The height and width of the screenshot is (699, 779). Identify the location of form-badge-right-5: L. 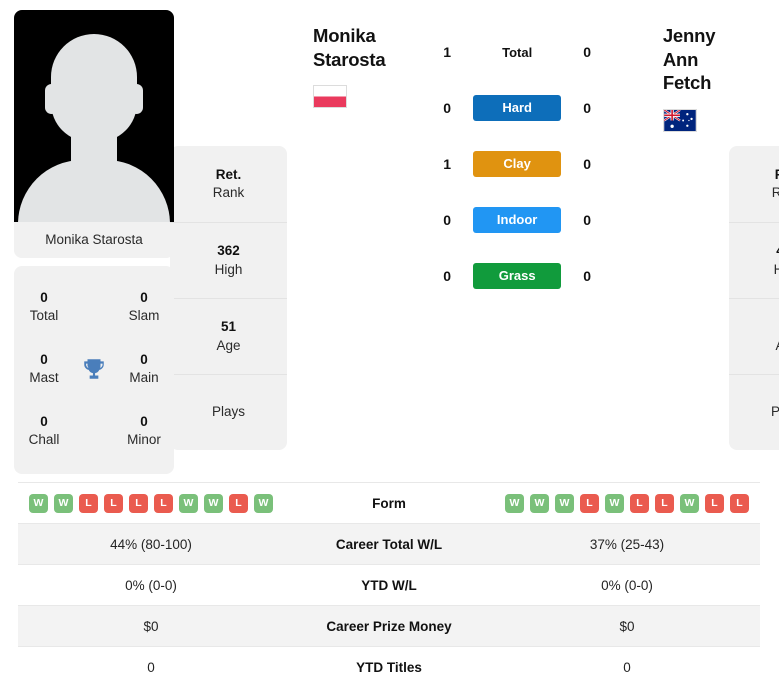
(639, 503).